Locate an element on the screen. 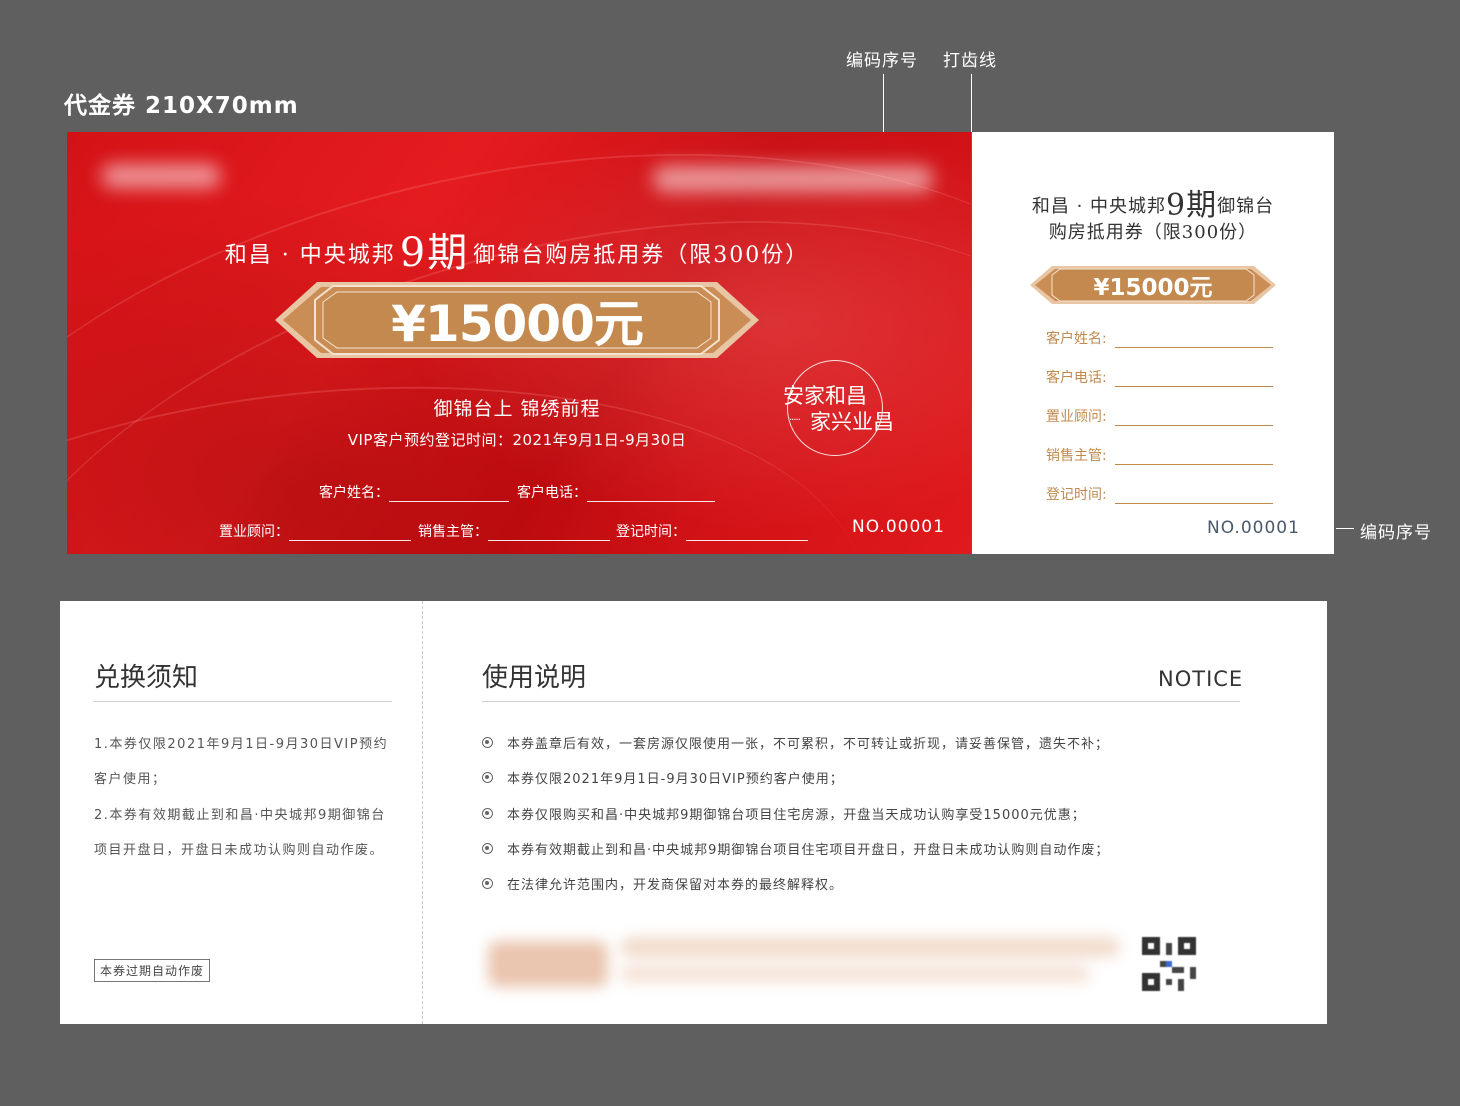 Image resolution: width=1460 pixels, height=1106 pixels. stub-field-consultant: 置业顾问: is located at coordinates (1159, 416).